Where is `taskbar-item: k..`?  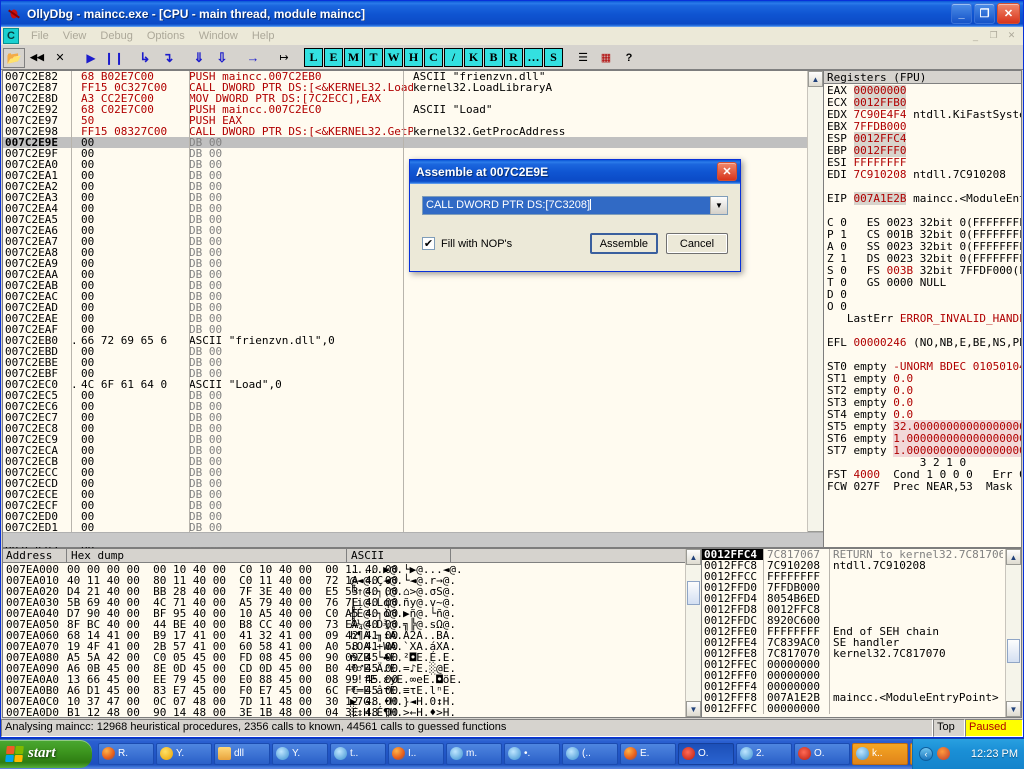 taskbar-item: k.. is located at coordinates (880, 754).